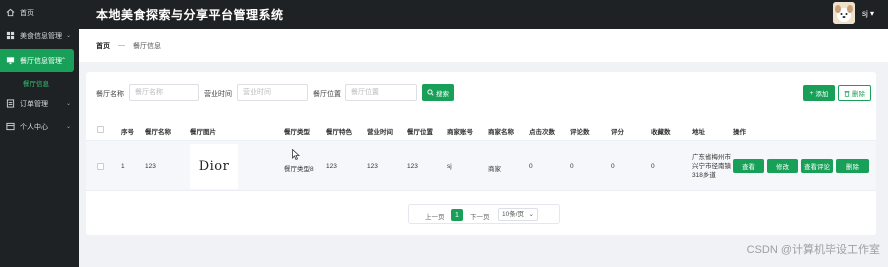 The height and width of the screenshot is (267, 888). What do you see at coordinates (339, 132) in the screenshot?
I see `col-feature: 餐厅特色` at bounding box center [339, 132].